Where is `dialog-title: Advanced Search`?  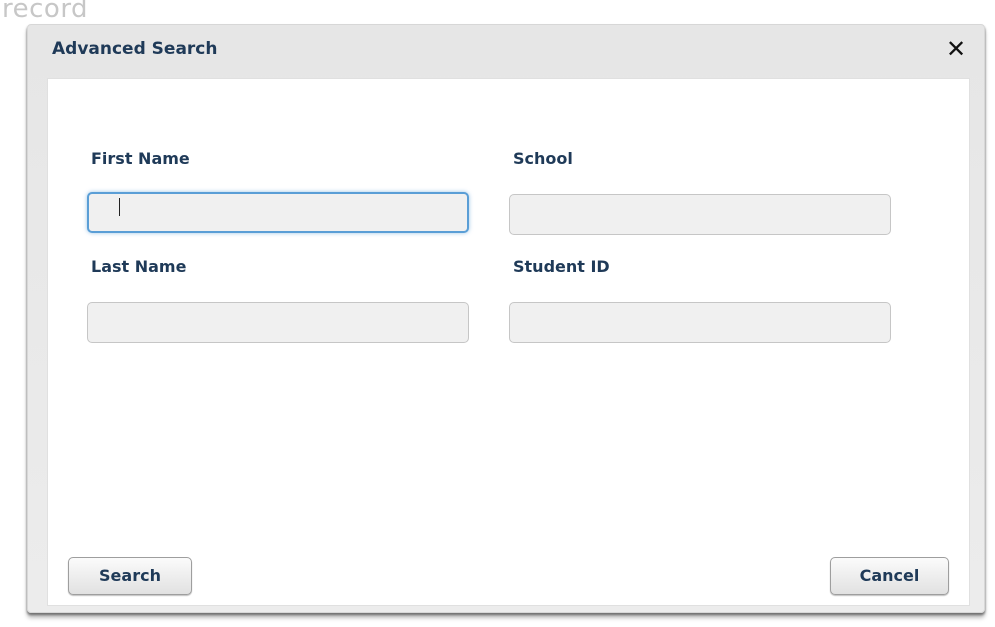
dialog-title: Advanced Search is located at coordinates (135, 49).